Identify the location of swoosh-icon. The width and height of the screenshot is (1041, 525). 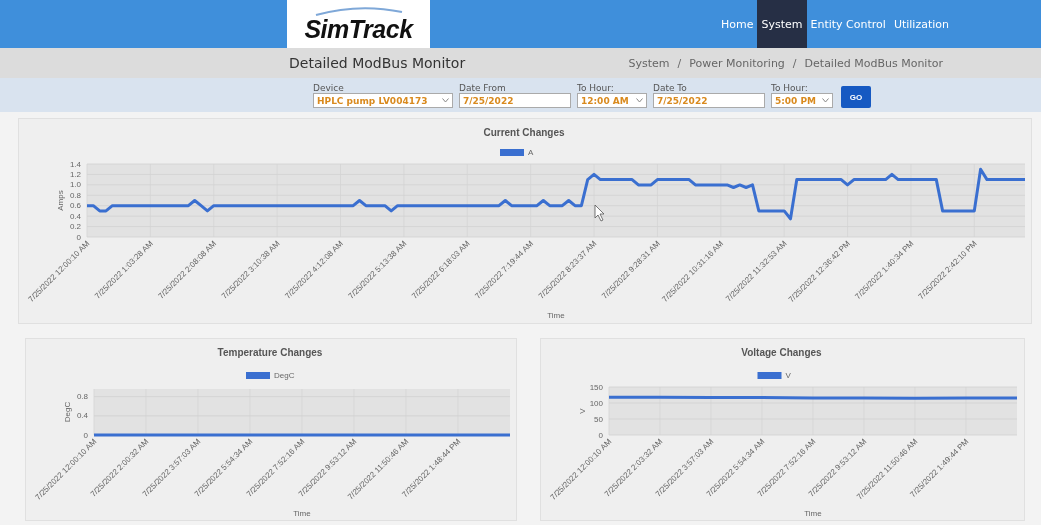
(358, 11).